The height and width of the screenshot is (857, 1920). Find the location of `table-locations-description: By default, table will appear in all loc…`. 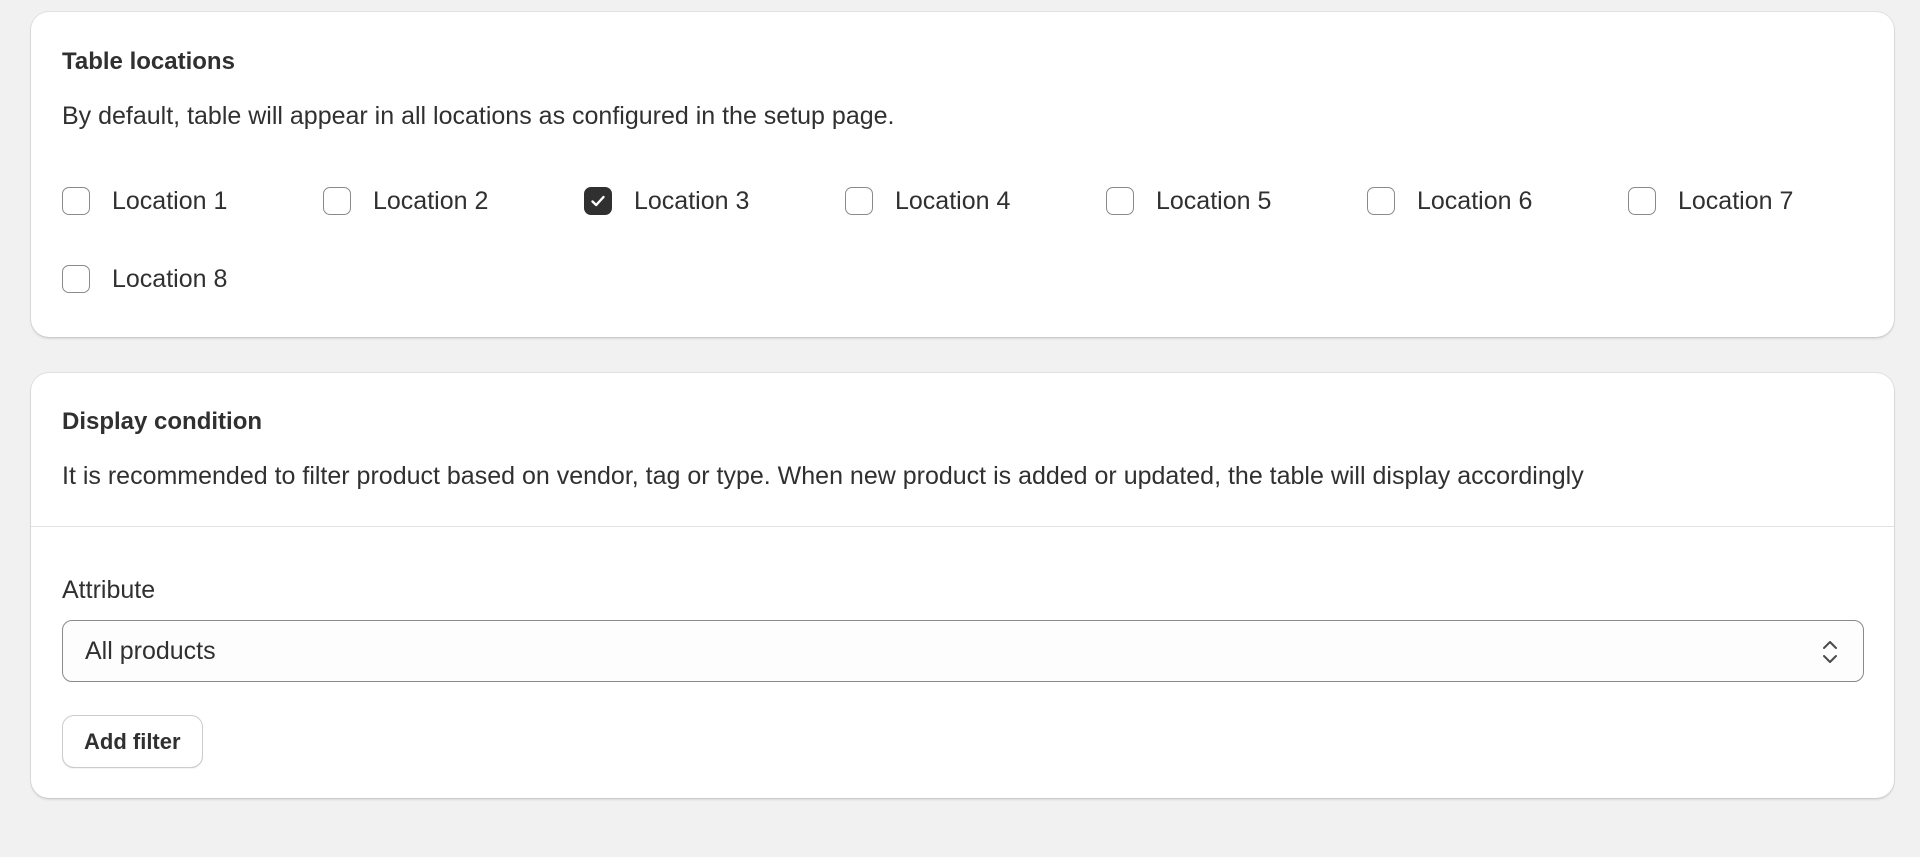

table-locations-description: By default, table will appear in all loc… is located at coordinates (478, 116).